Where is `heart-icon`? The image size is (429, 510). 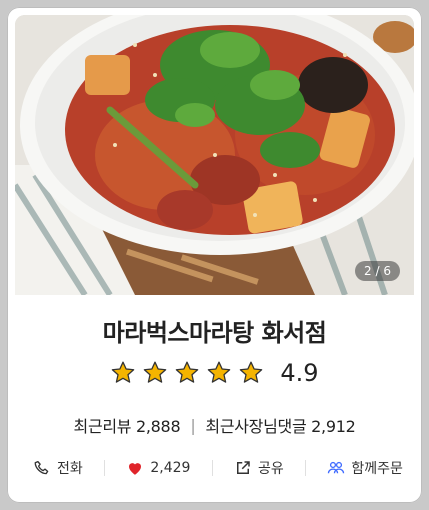 heart-icon is located at coordinates (135, 469).